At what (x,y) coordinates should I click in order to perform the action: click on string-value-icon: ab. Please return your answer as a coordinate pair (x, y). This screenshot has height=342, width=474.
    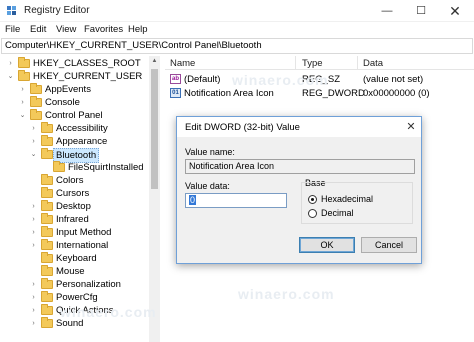
    Looking at the image, I should click on (175, 79).